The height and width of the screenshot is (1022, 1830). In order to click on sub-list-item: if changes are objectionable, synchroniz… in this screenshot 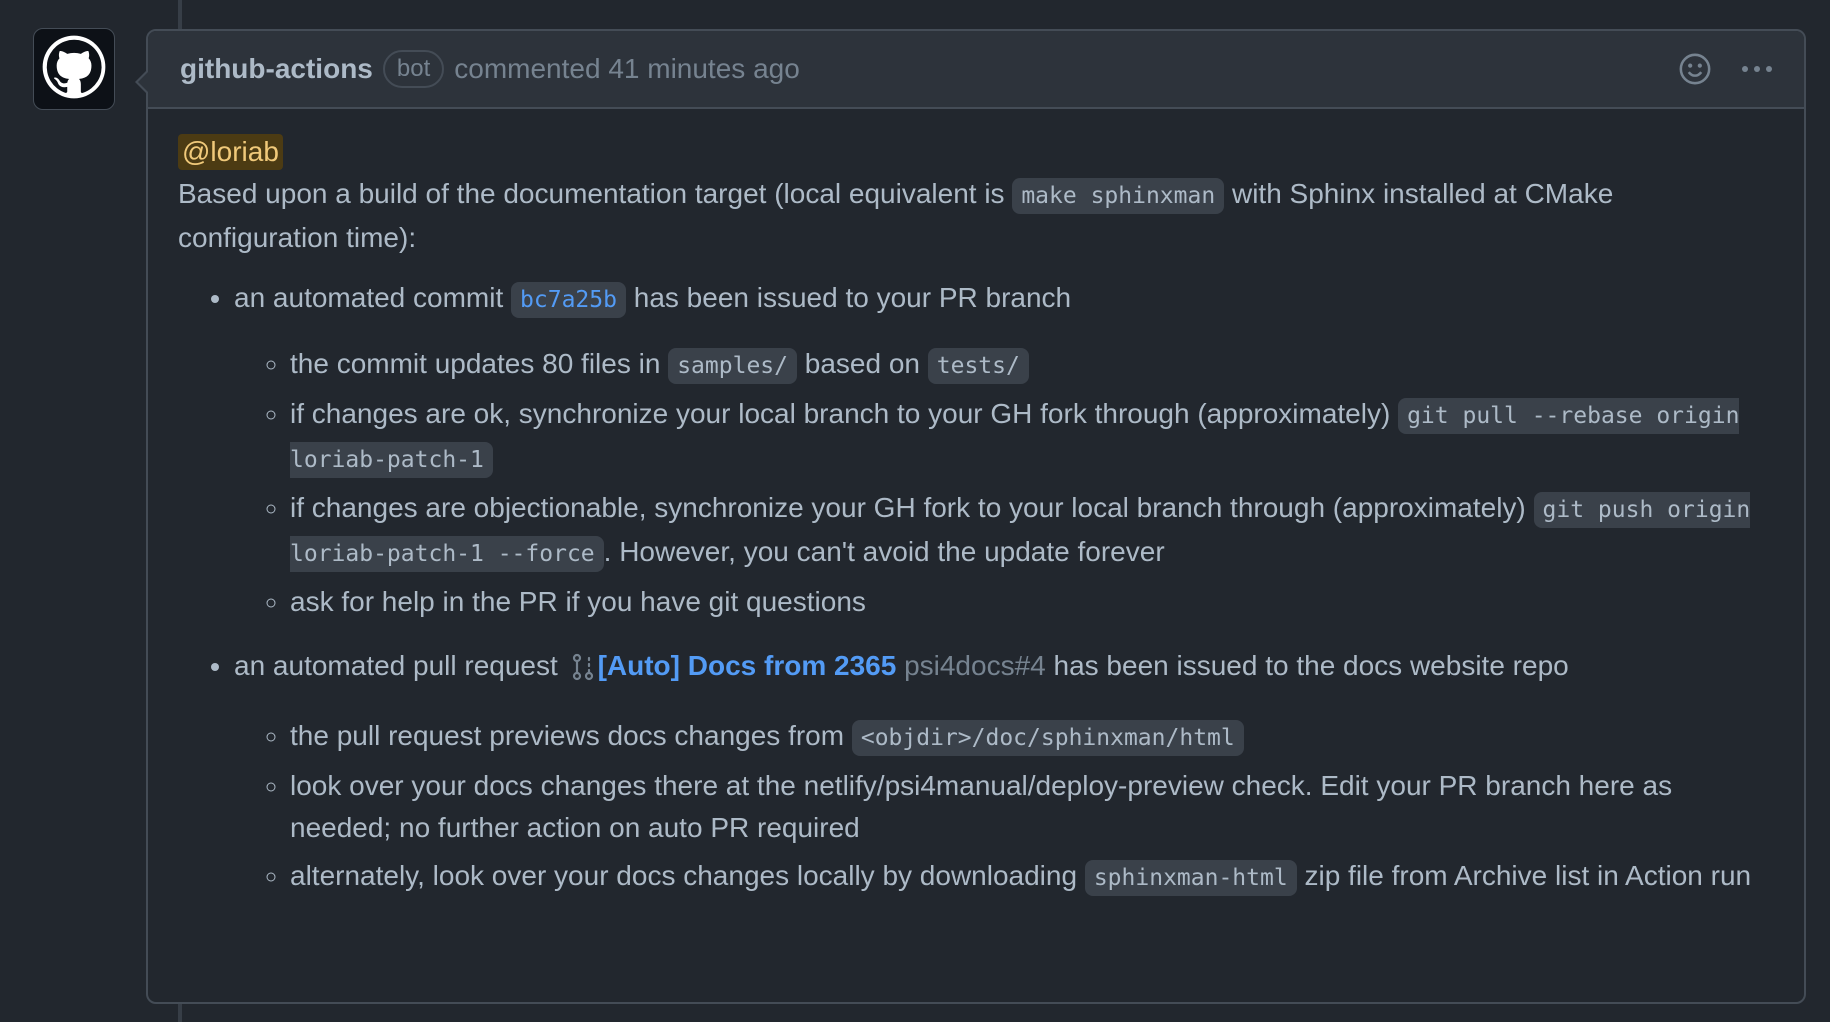, I will do `click(1031, 531)`.